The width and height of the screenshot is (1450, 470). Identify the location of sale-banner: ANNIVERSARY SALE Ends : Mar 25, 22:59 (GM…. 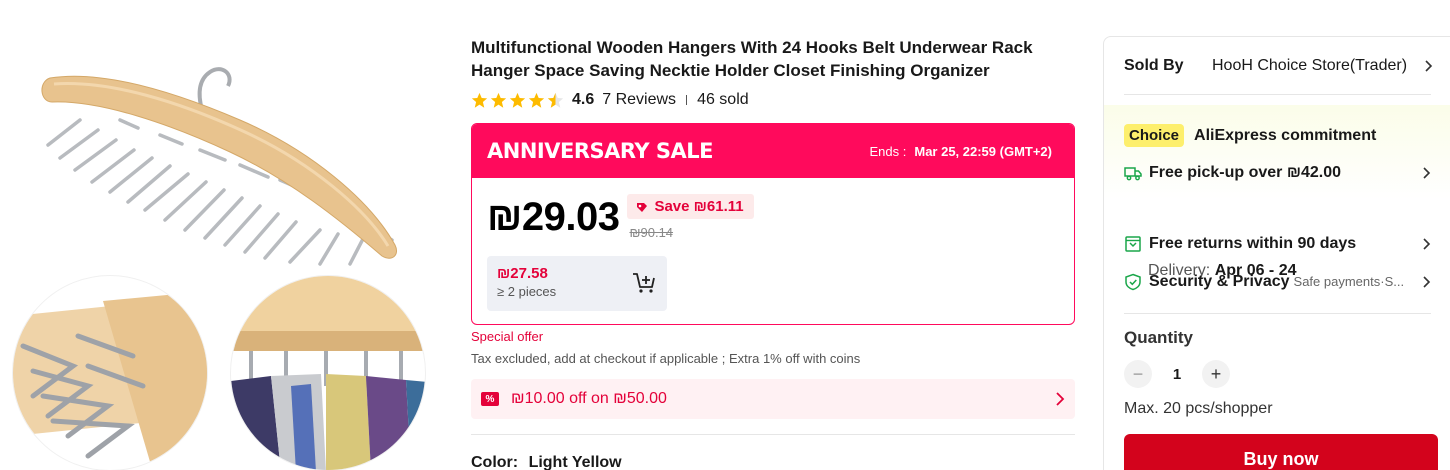
(773, 151).